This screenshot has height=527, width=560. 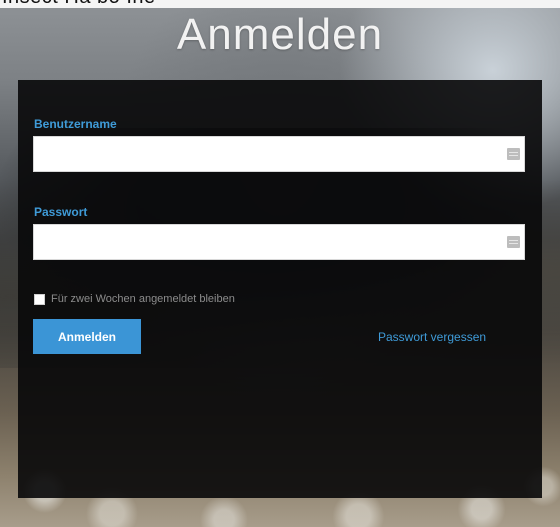 I want to click on password-input, so click(x=264, y=242).